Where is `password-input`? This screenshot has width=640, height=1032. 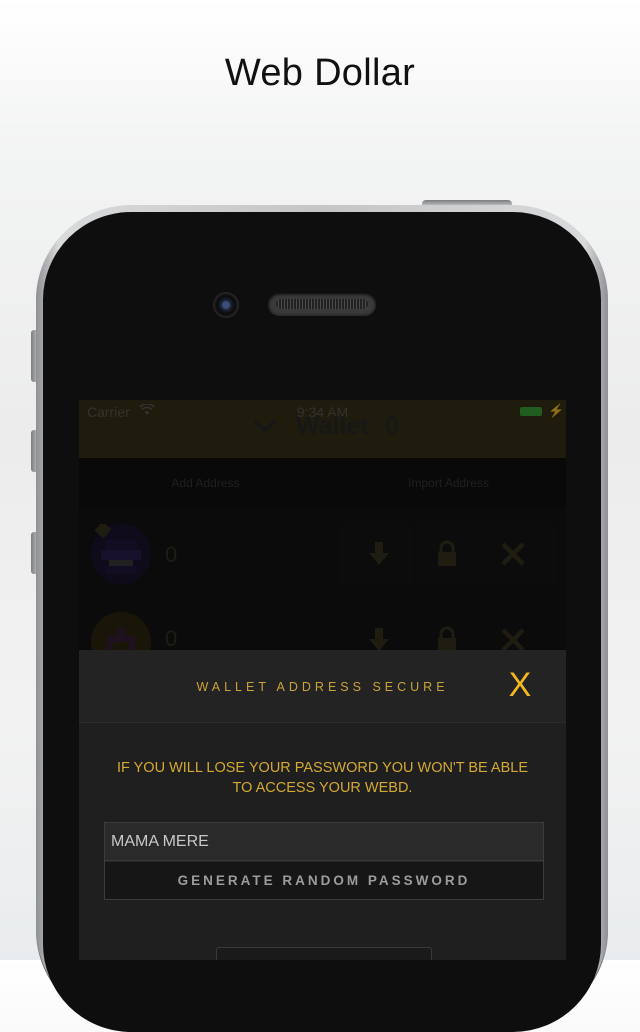 password-input is located at coordinates (324, 842).